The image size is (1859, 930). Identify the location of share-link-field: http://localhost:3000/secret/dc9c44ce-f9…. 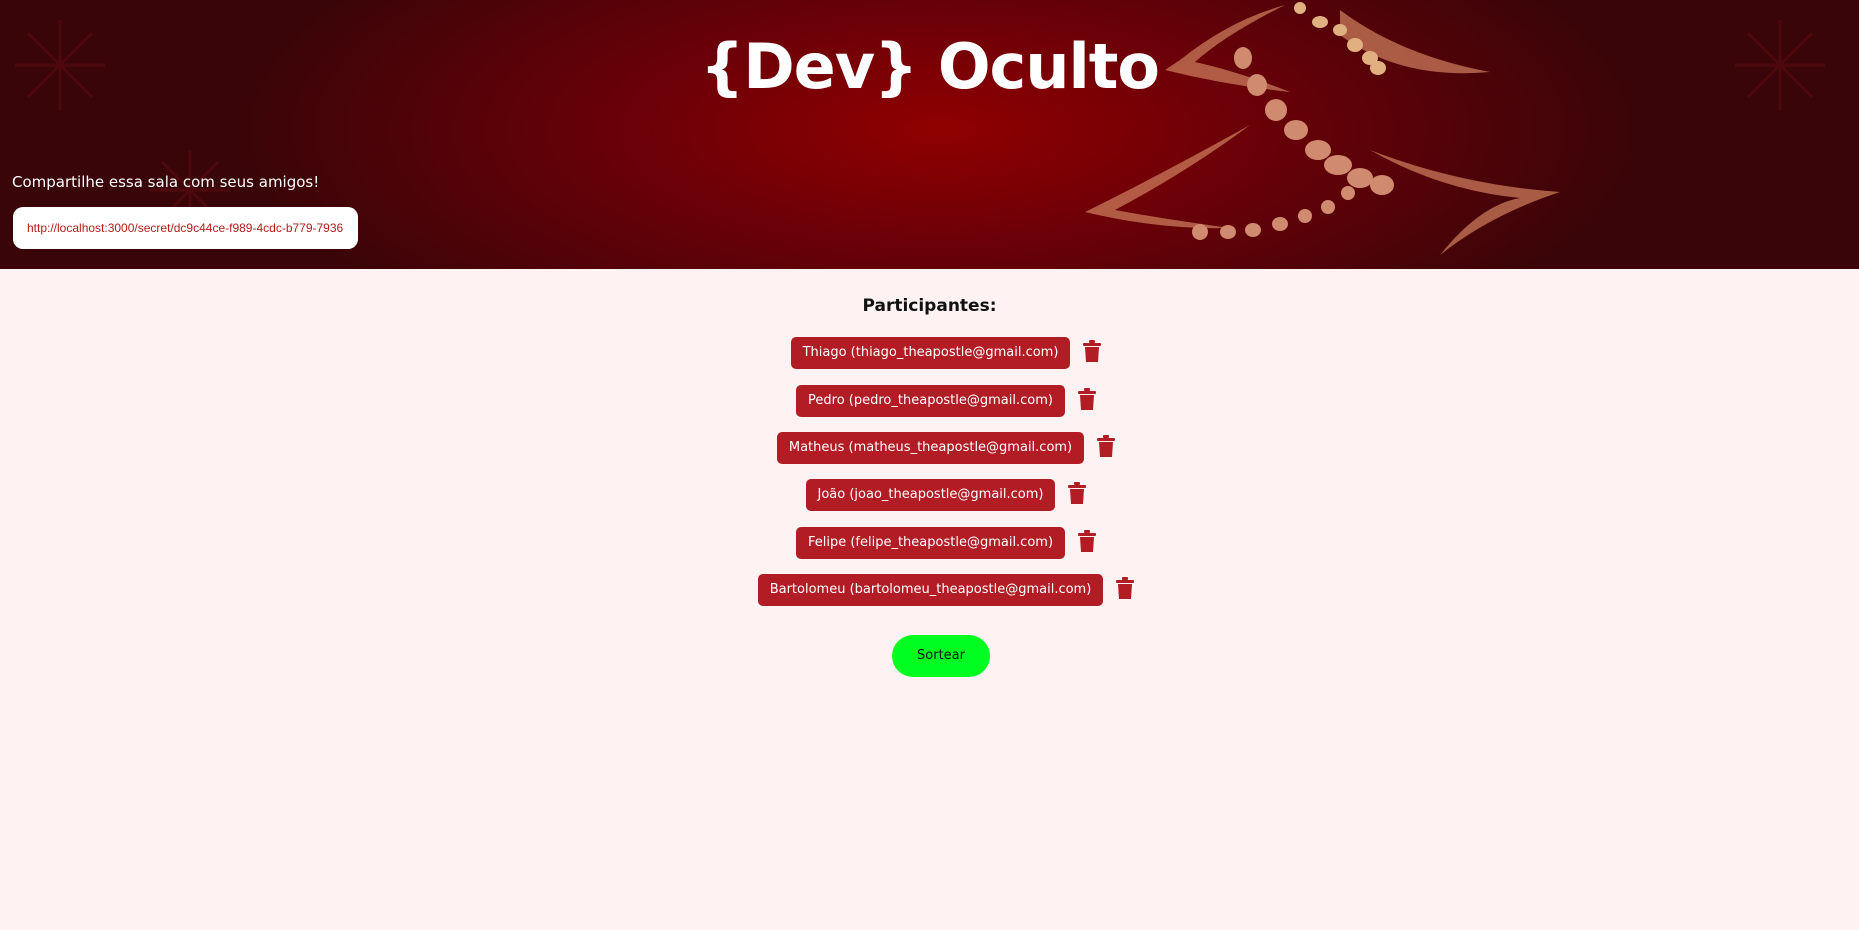
(185, 228).